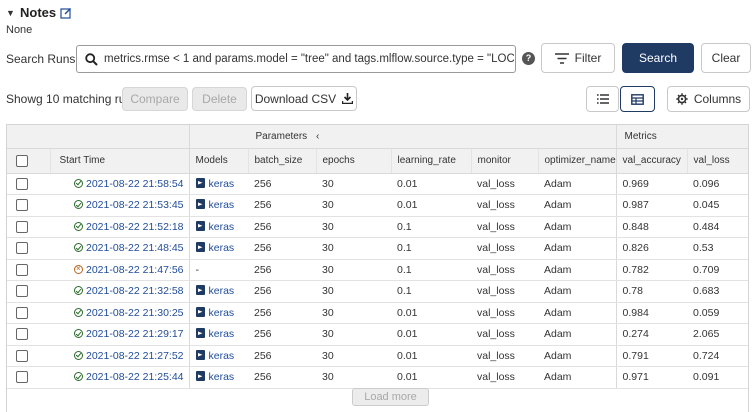 The height and width of the screenshot is (412, 754). I want to click on run-link: 2021-08-22 21:53:45, so click(135, 205).